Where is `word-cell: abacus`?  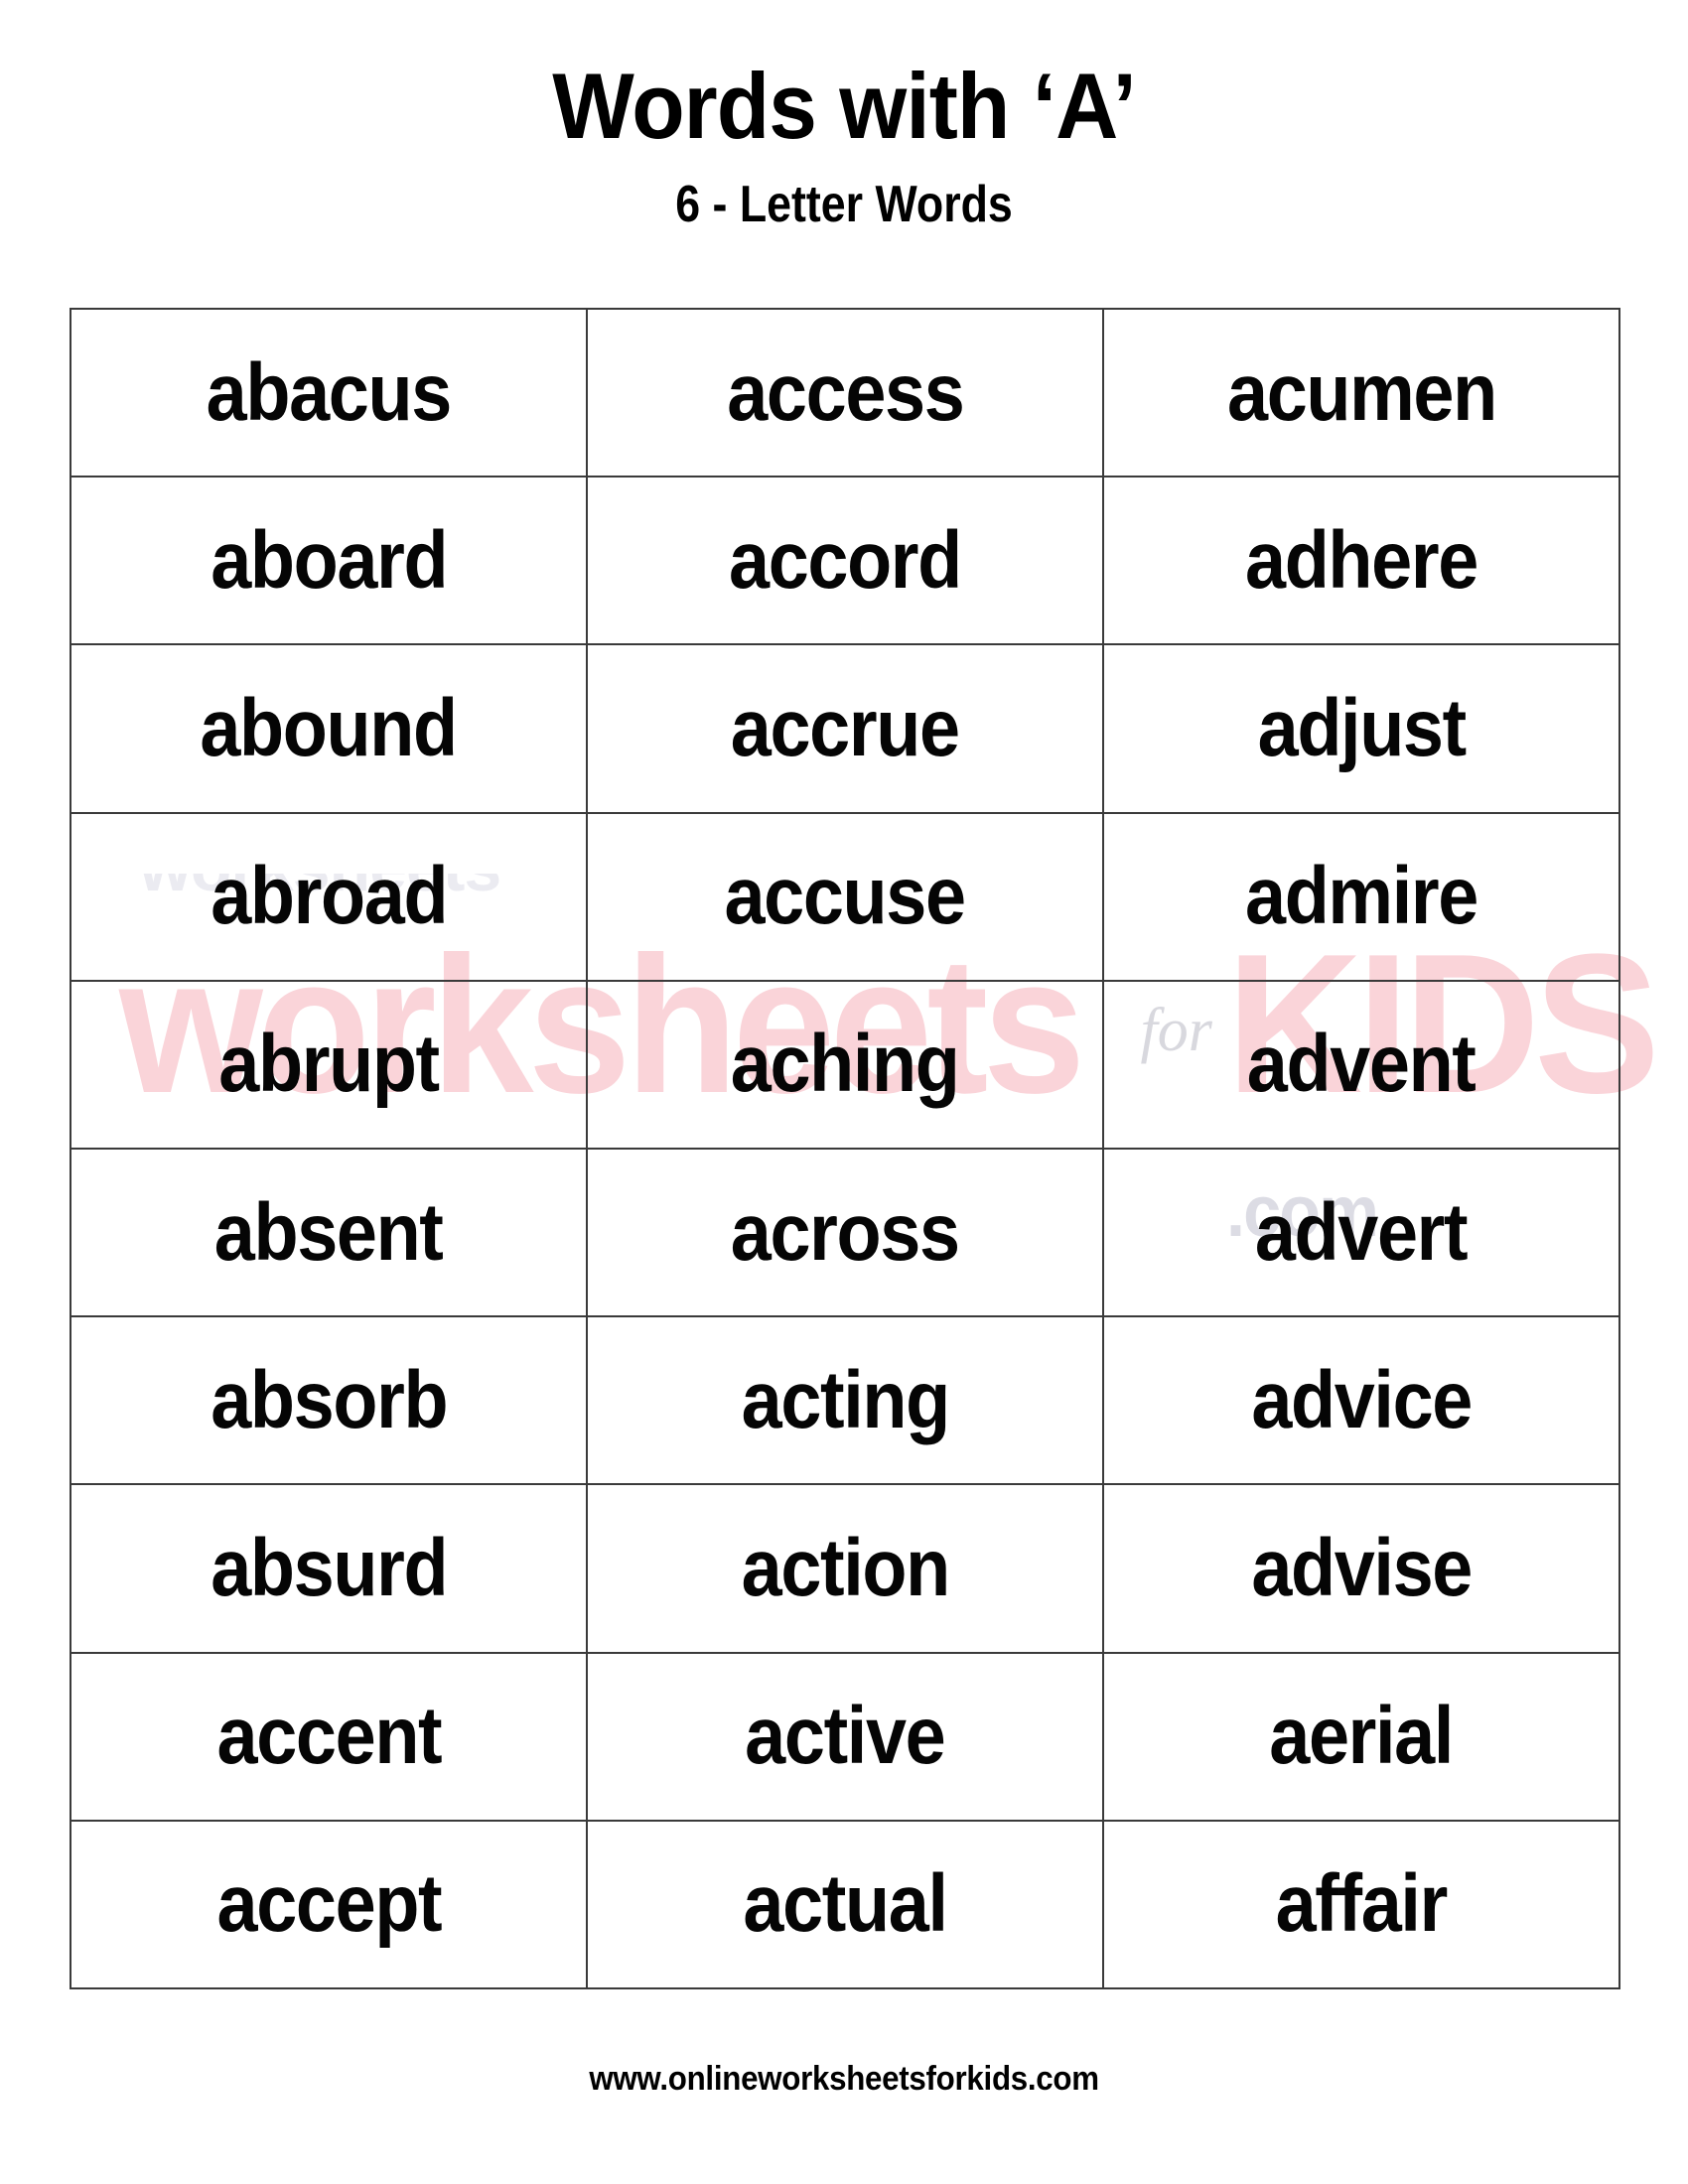 word-cell: abacus is located at coordinates (329, 392).